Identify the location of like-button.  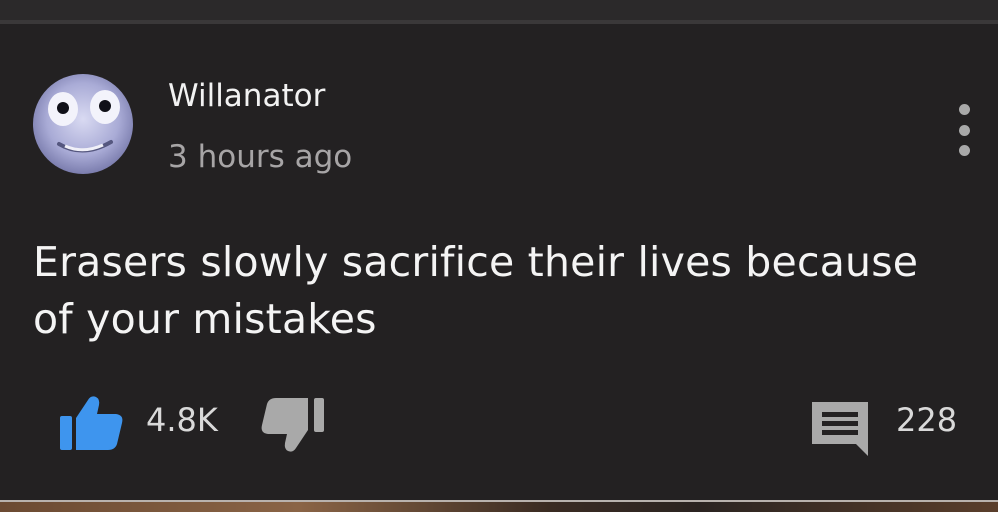
(93, 422).